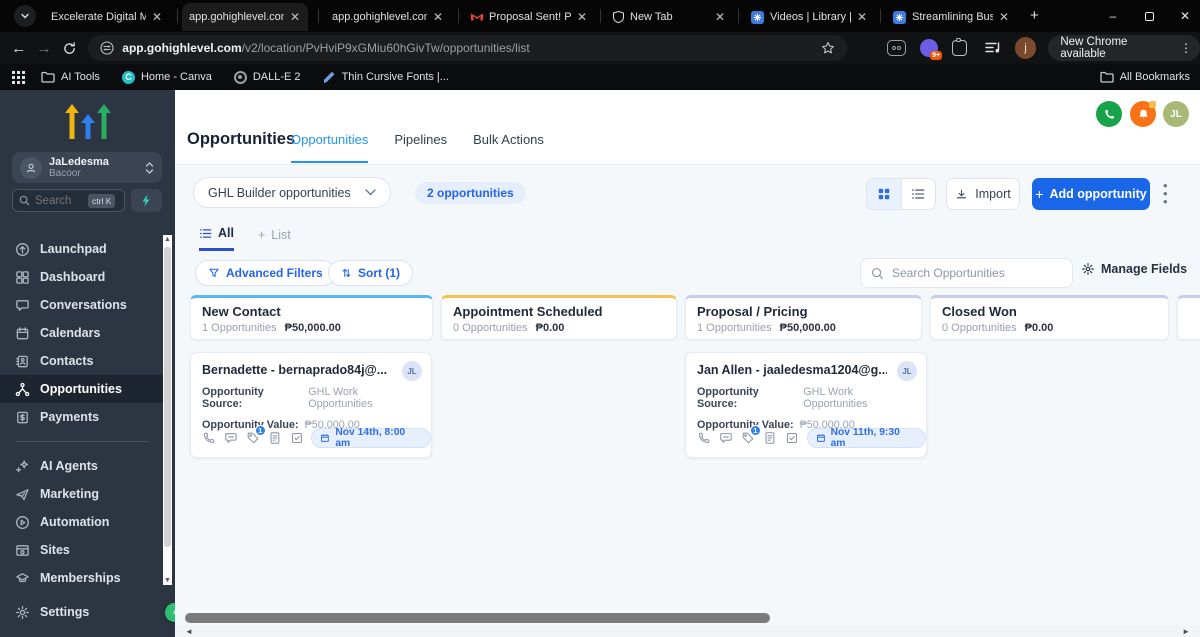 The height and width of the screenshot is (637, 1200). I want to click on sidebar-item-automation: Automation, so click(81, 522).